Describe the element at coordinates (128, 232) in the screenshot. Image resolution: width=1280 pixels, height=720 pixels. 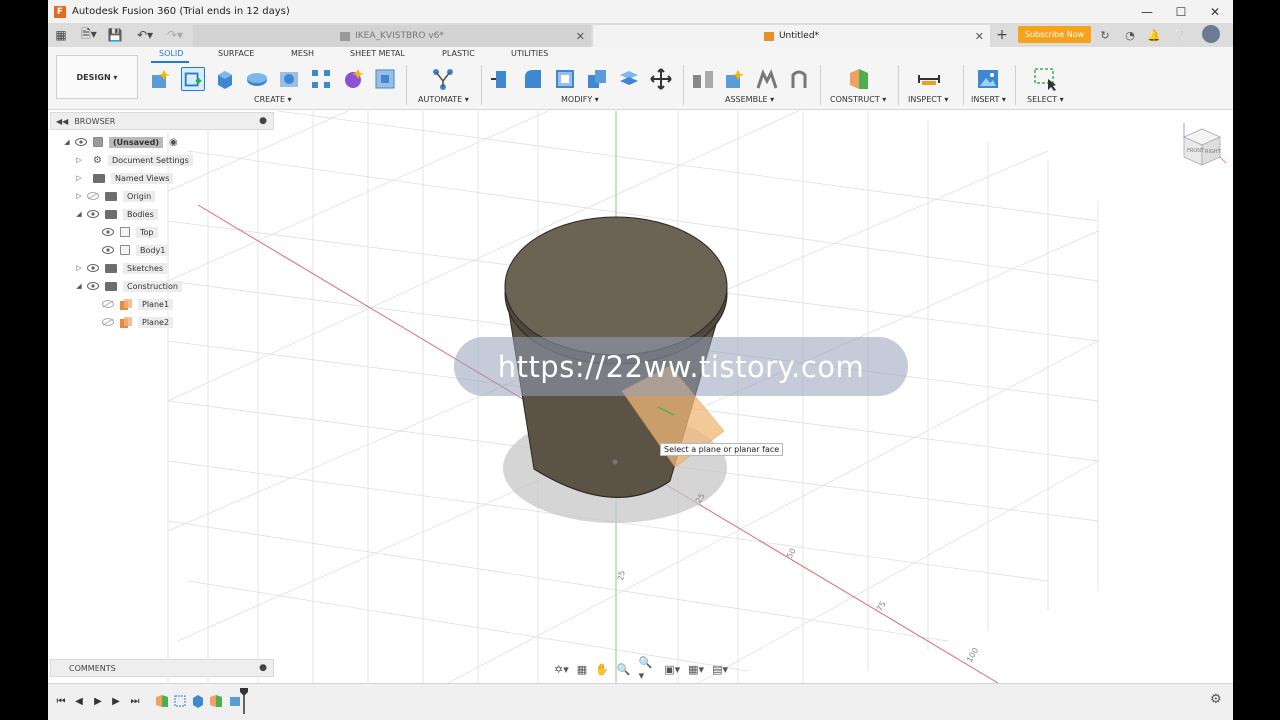
I see `tree-item-top: Top` at that location.